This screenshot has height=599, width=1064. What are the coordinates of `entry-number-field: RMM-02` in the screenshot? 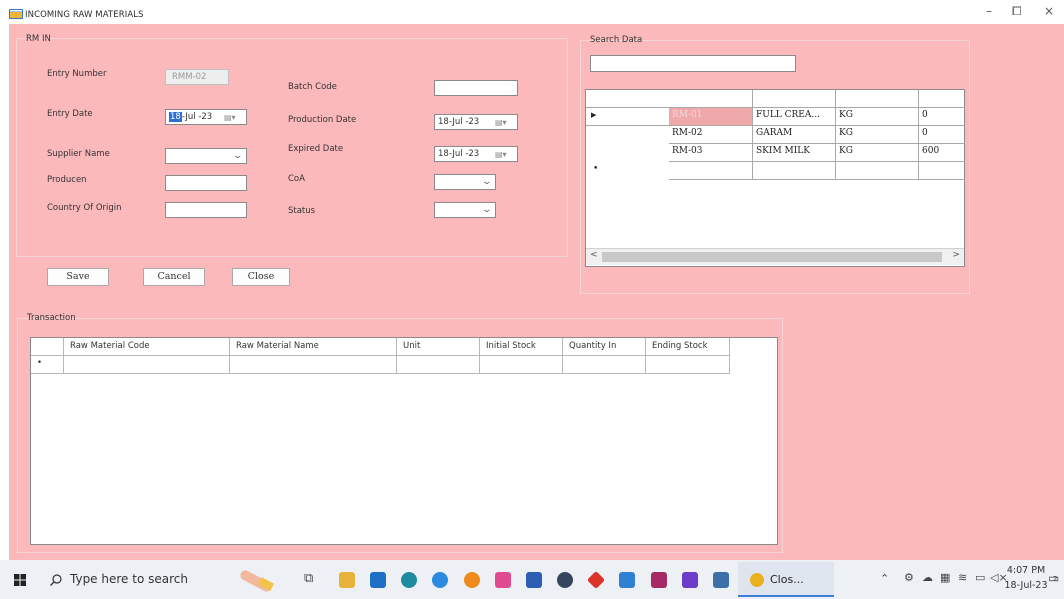 It's located at (197, 77).